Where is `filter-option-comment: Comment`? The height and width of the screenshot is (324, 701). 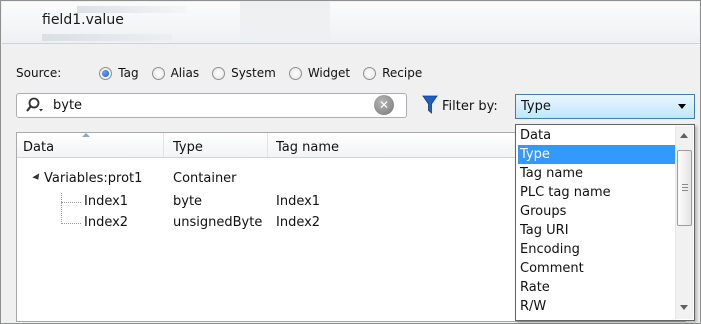 filter-option-comment: Comment is located at coordinates (597, 268).